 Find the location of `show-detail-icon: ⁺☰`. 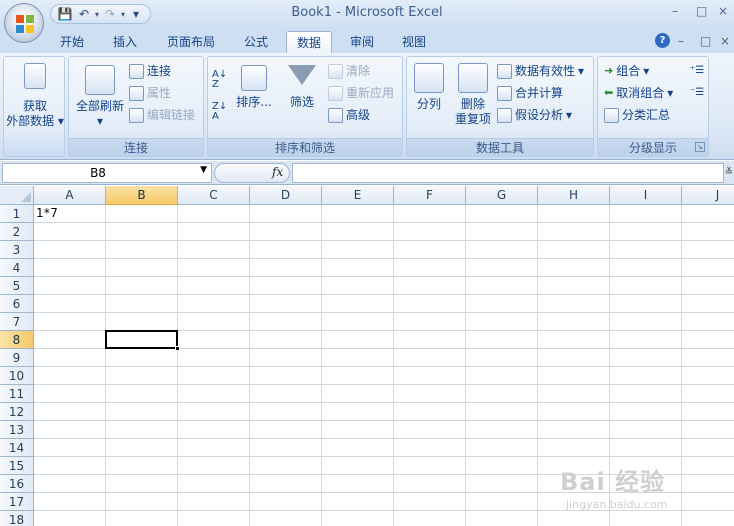

show-detail-icon: ⁺☰ is located at coordinates (697, 71).